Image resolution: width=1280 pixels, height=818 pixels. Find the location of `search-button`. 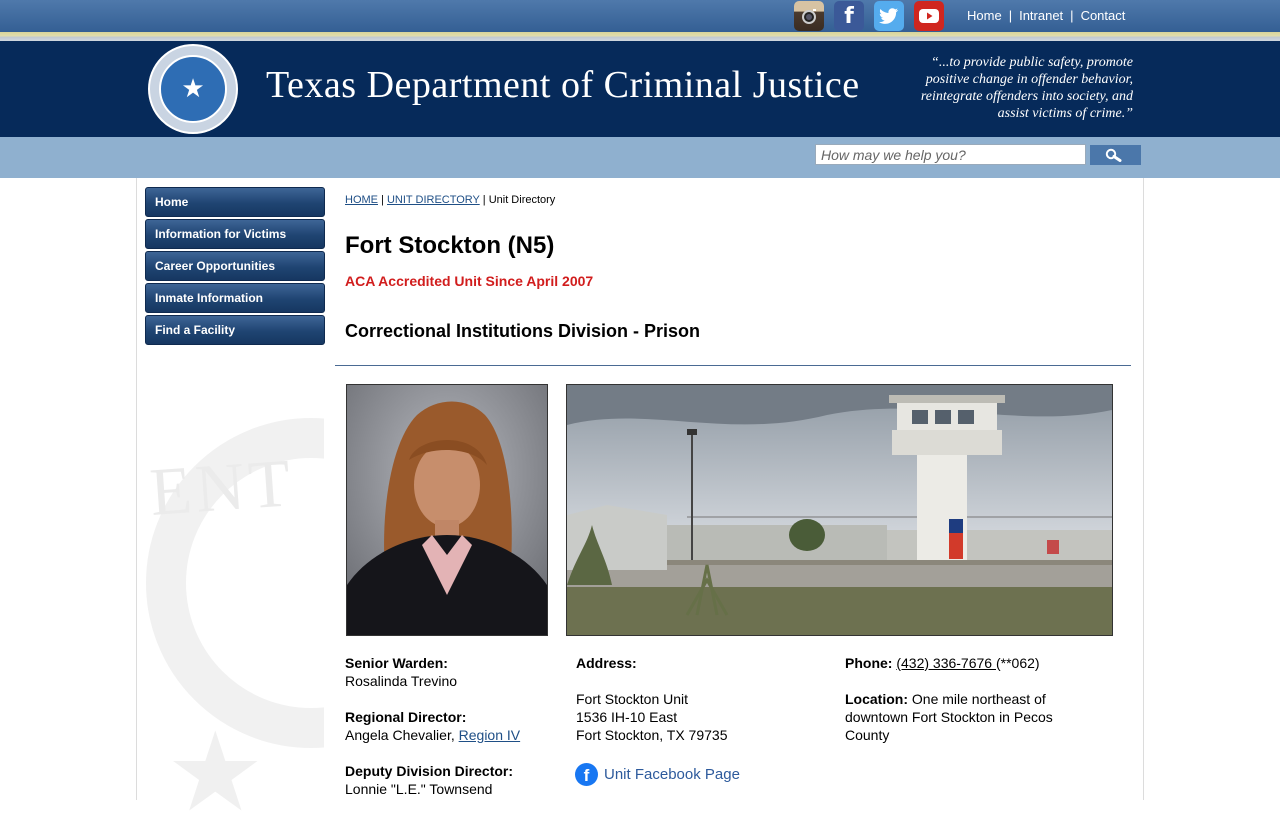

search-button is located at coordinates (1115, 155).